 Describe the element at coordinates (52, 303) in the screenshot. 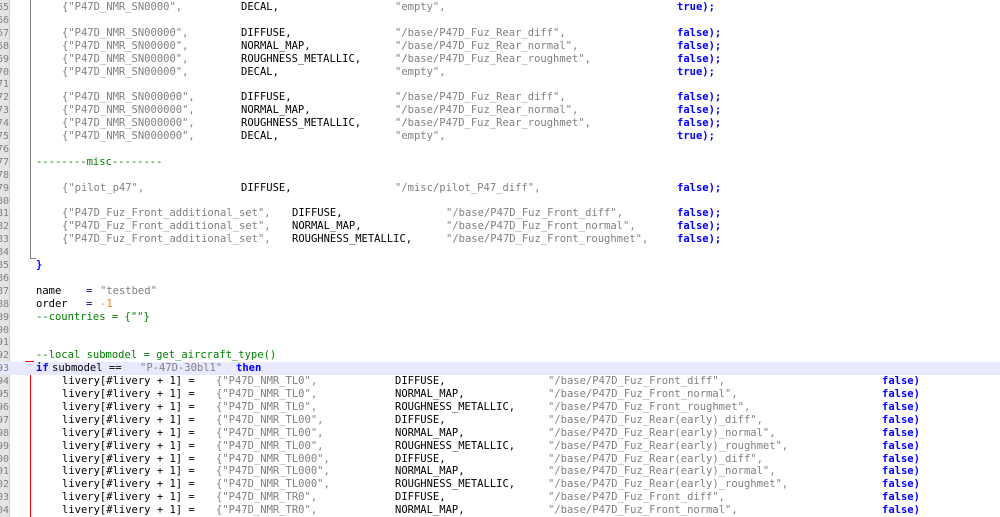

I see `code-token: order` at that location.